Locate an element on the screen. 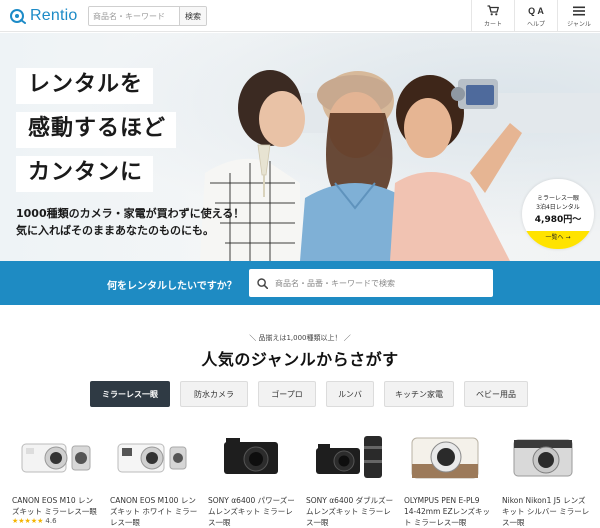  promo-list-button: 一覧へ → is located at coordinates (558, 240).